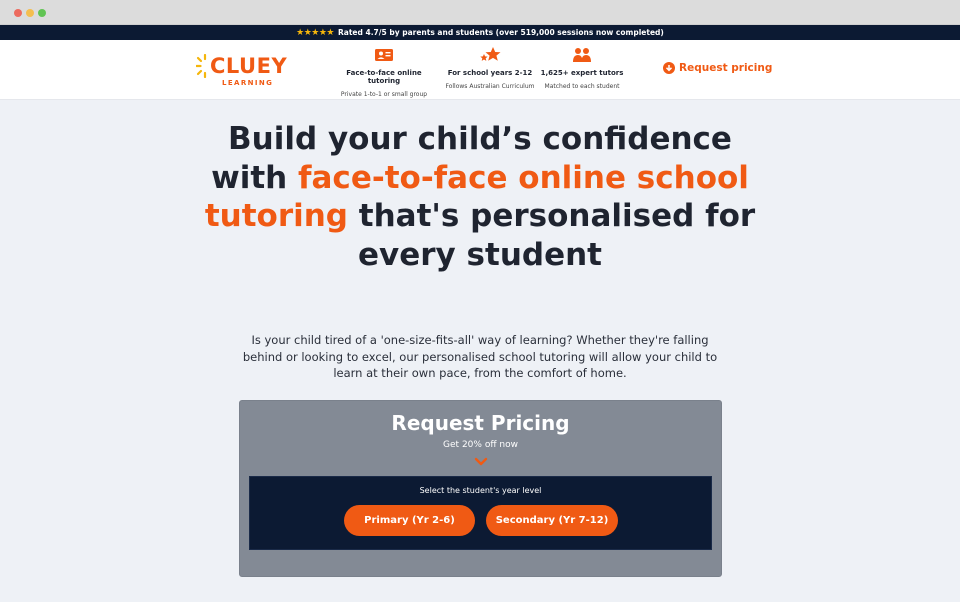 The image size is (960, 602). I want to click on year-level-instruction: Select the student's year level, so click(480, 490).